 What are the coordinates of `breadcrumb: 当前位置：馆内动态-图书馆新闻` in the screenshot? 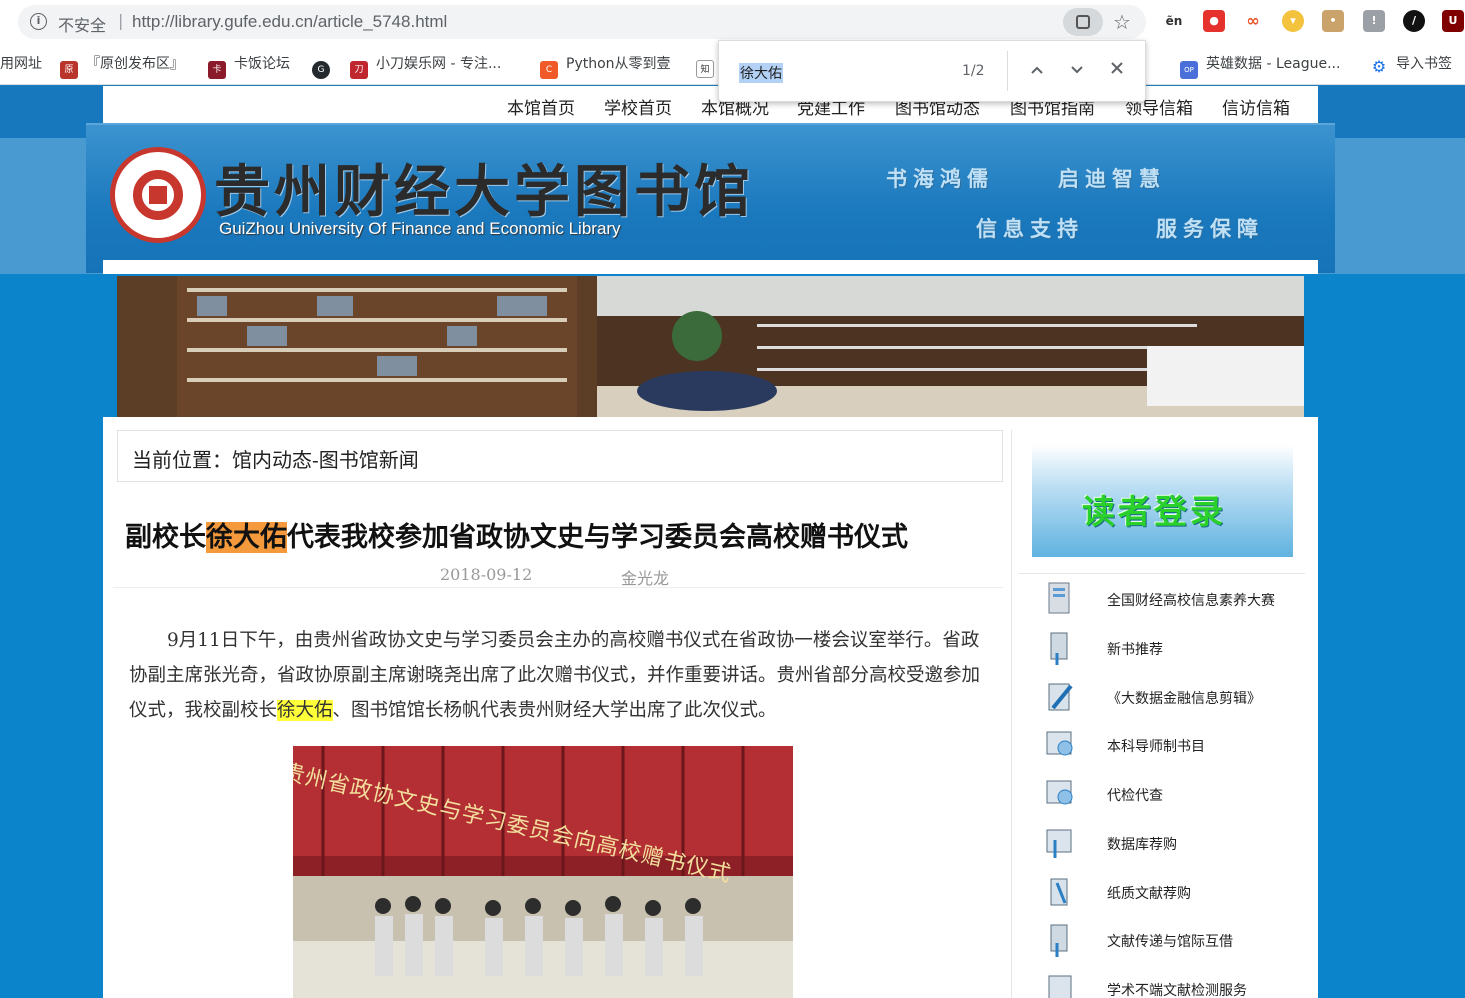 It's located at (275, 460).